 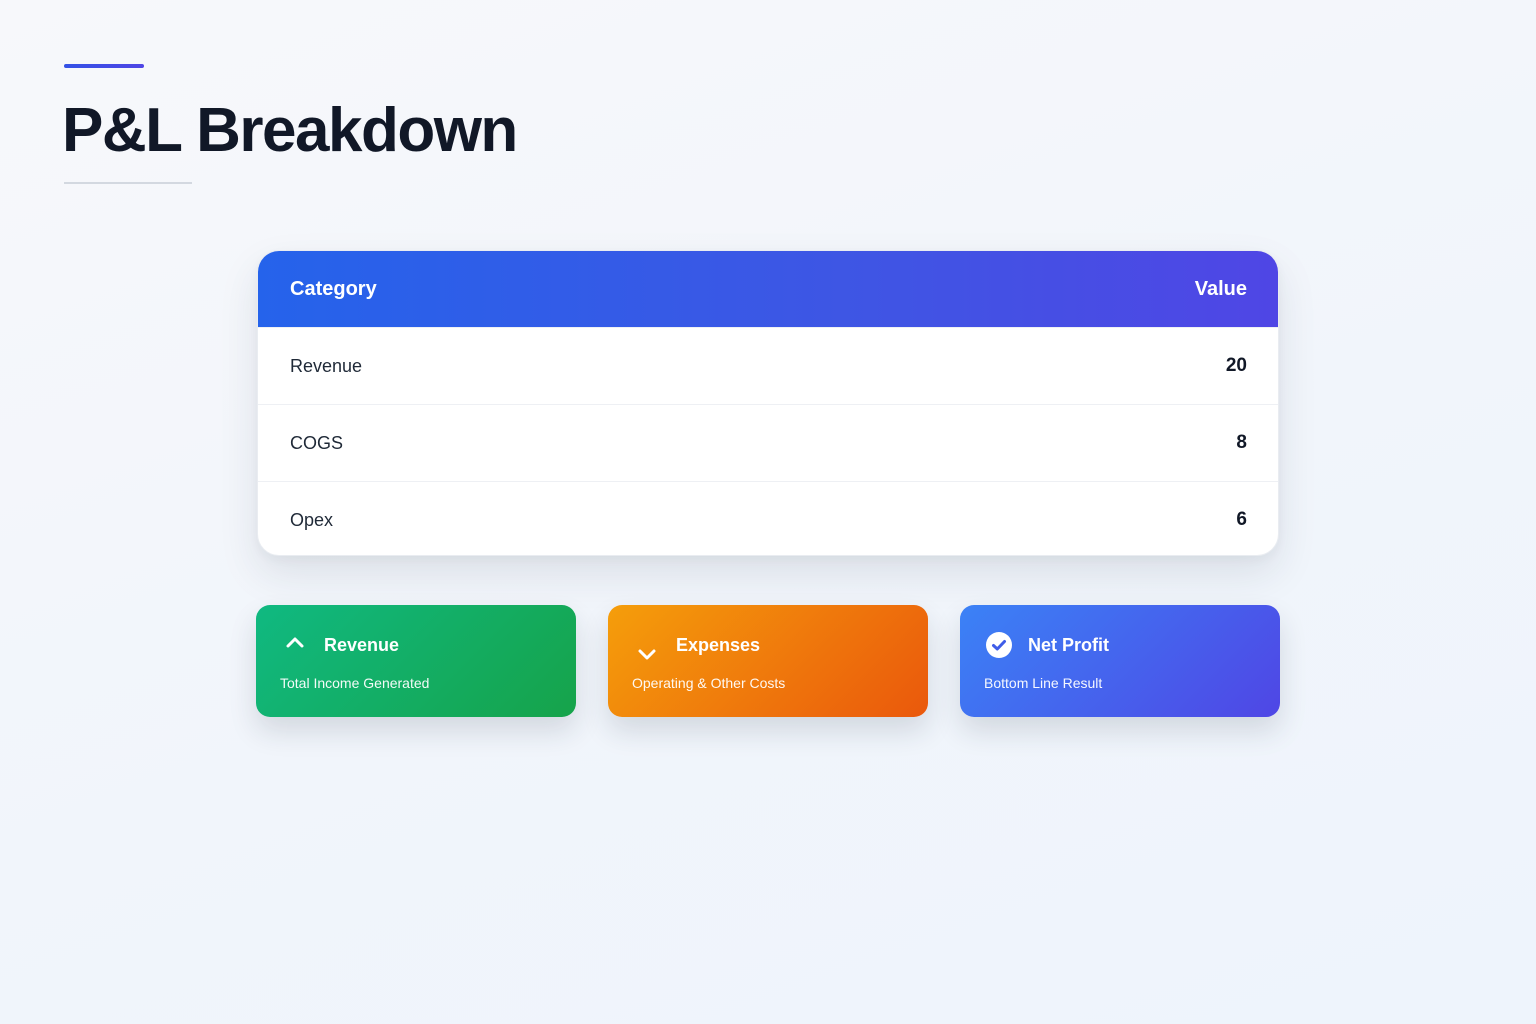 I want to click on title-accent-bar, so click(x=104, y=66).